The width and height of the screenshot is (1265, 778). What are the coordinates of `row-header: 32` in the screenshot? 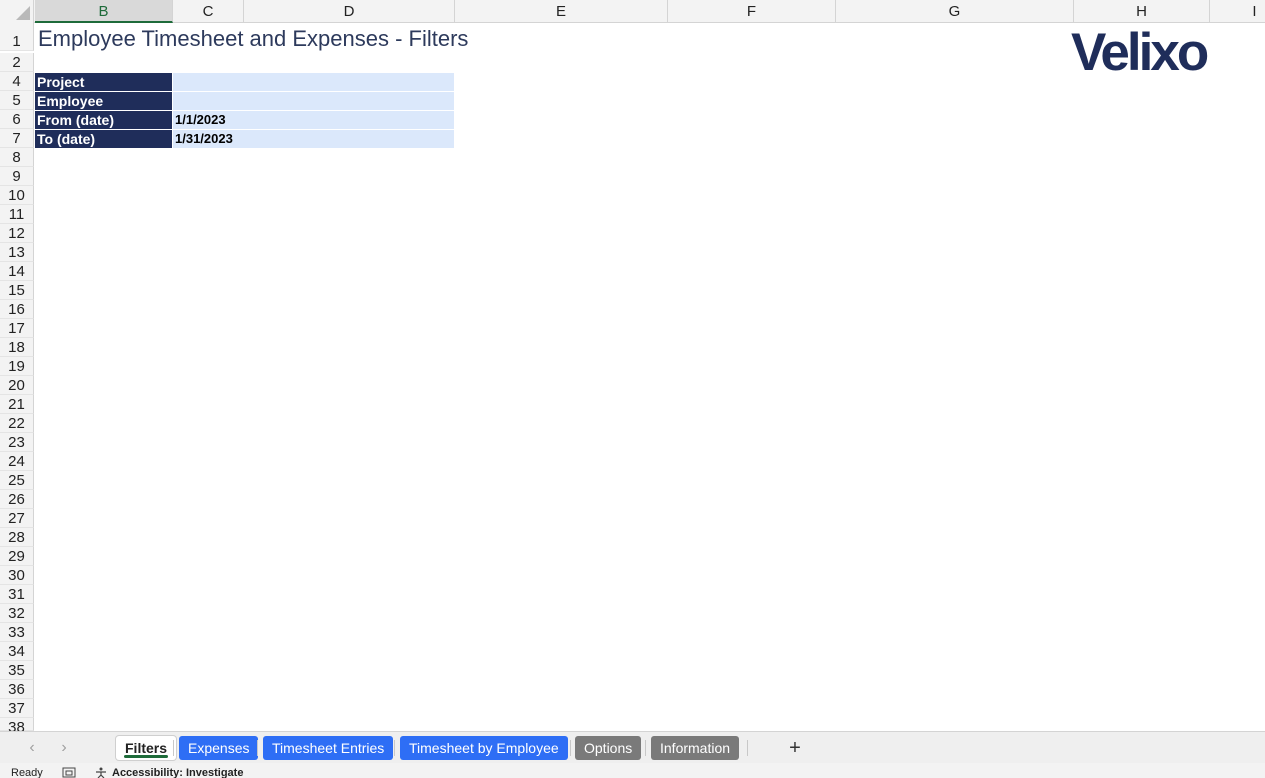 It's located at (17, 613).